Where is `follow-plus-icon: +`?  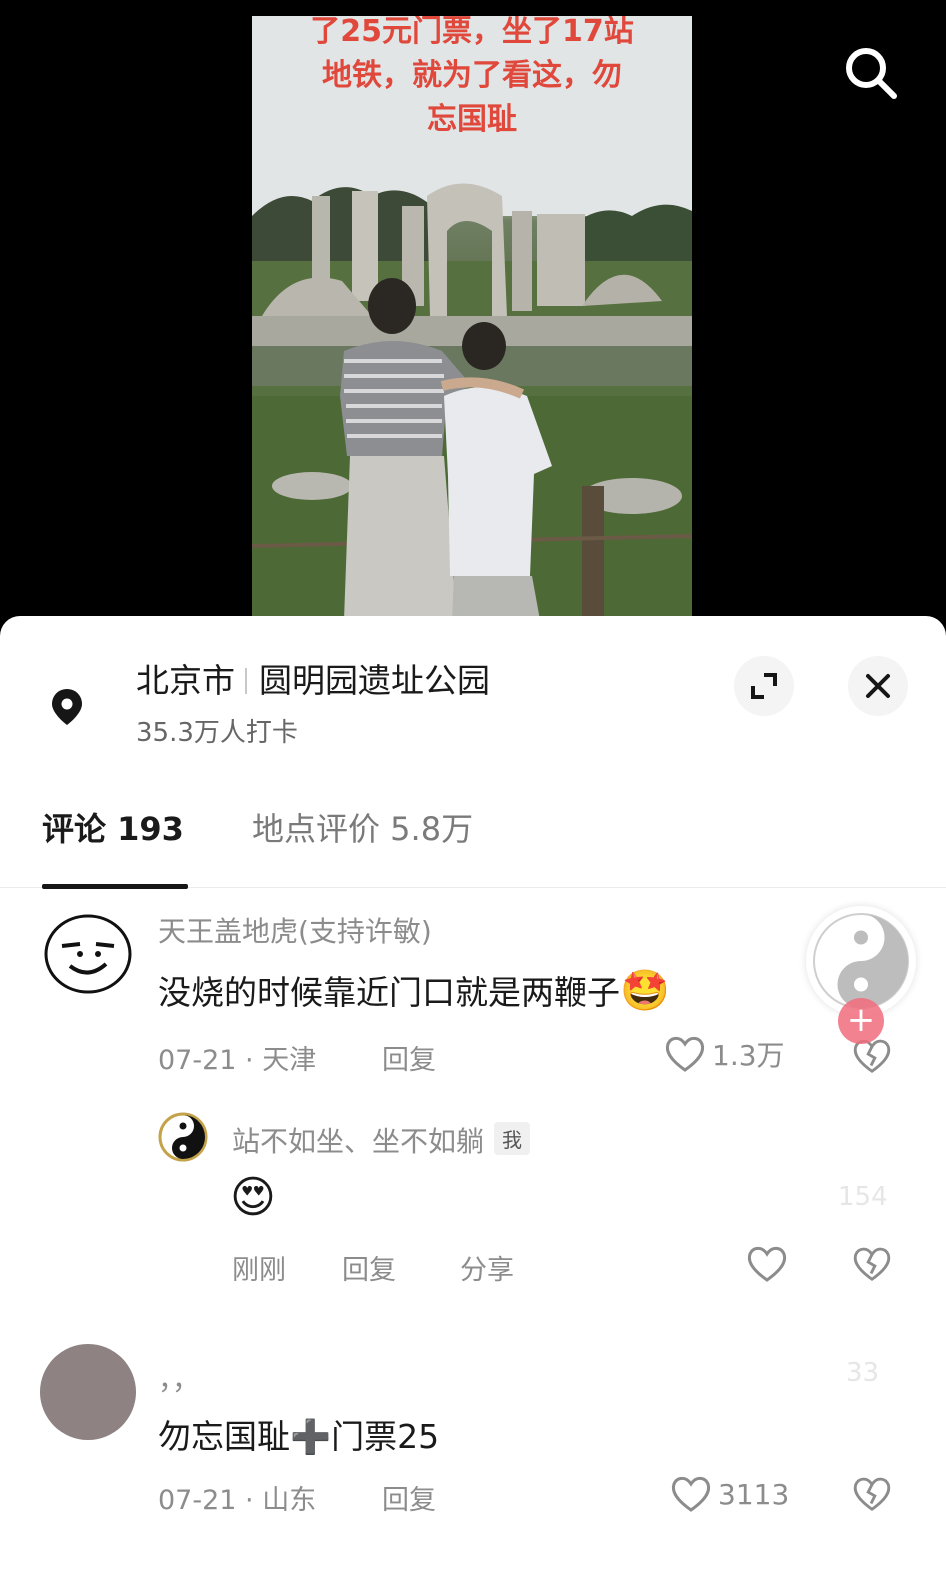
follow-plus-icon: + is located at coordinates (861, 1021).